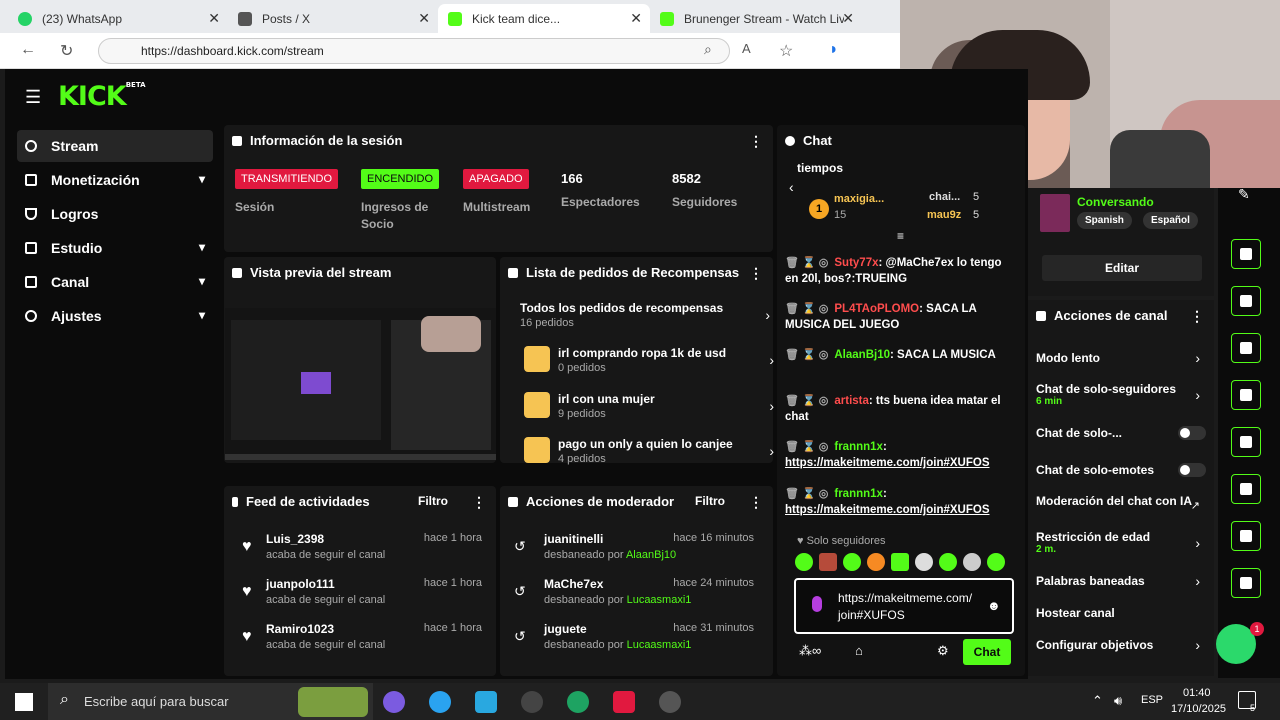  Describe the element at coordinates (856, 263) in the screenshot. I see `chat-username: Suty77x` at that location.